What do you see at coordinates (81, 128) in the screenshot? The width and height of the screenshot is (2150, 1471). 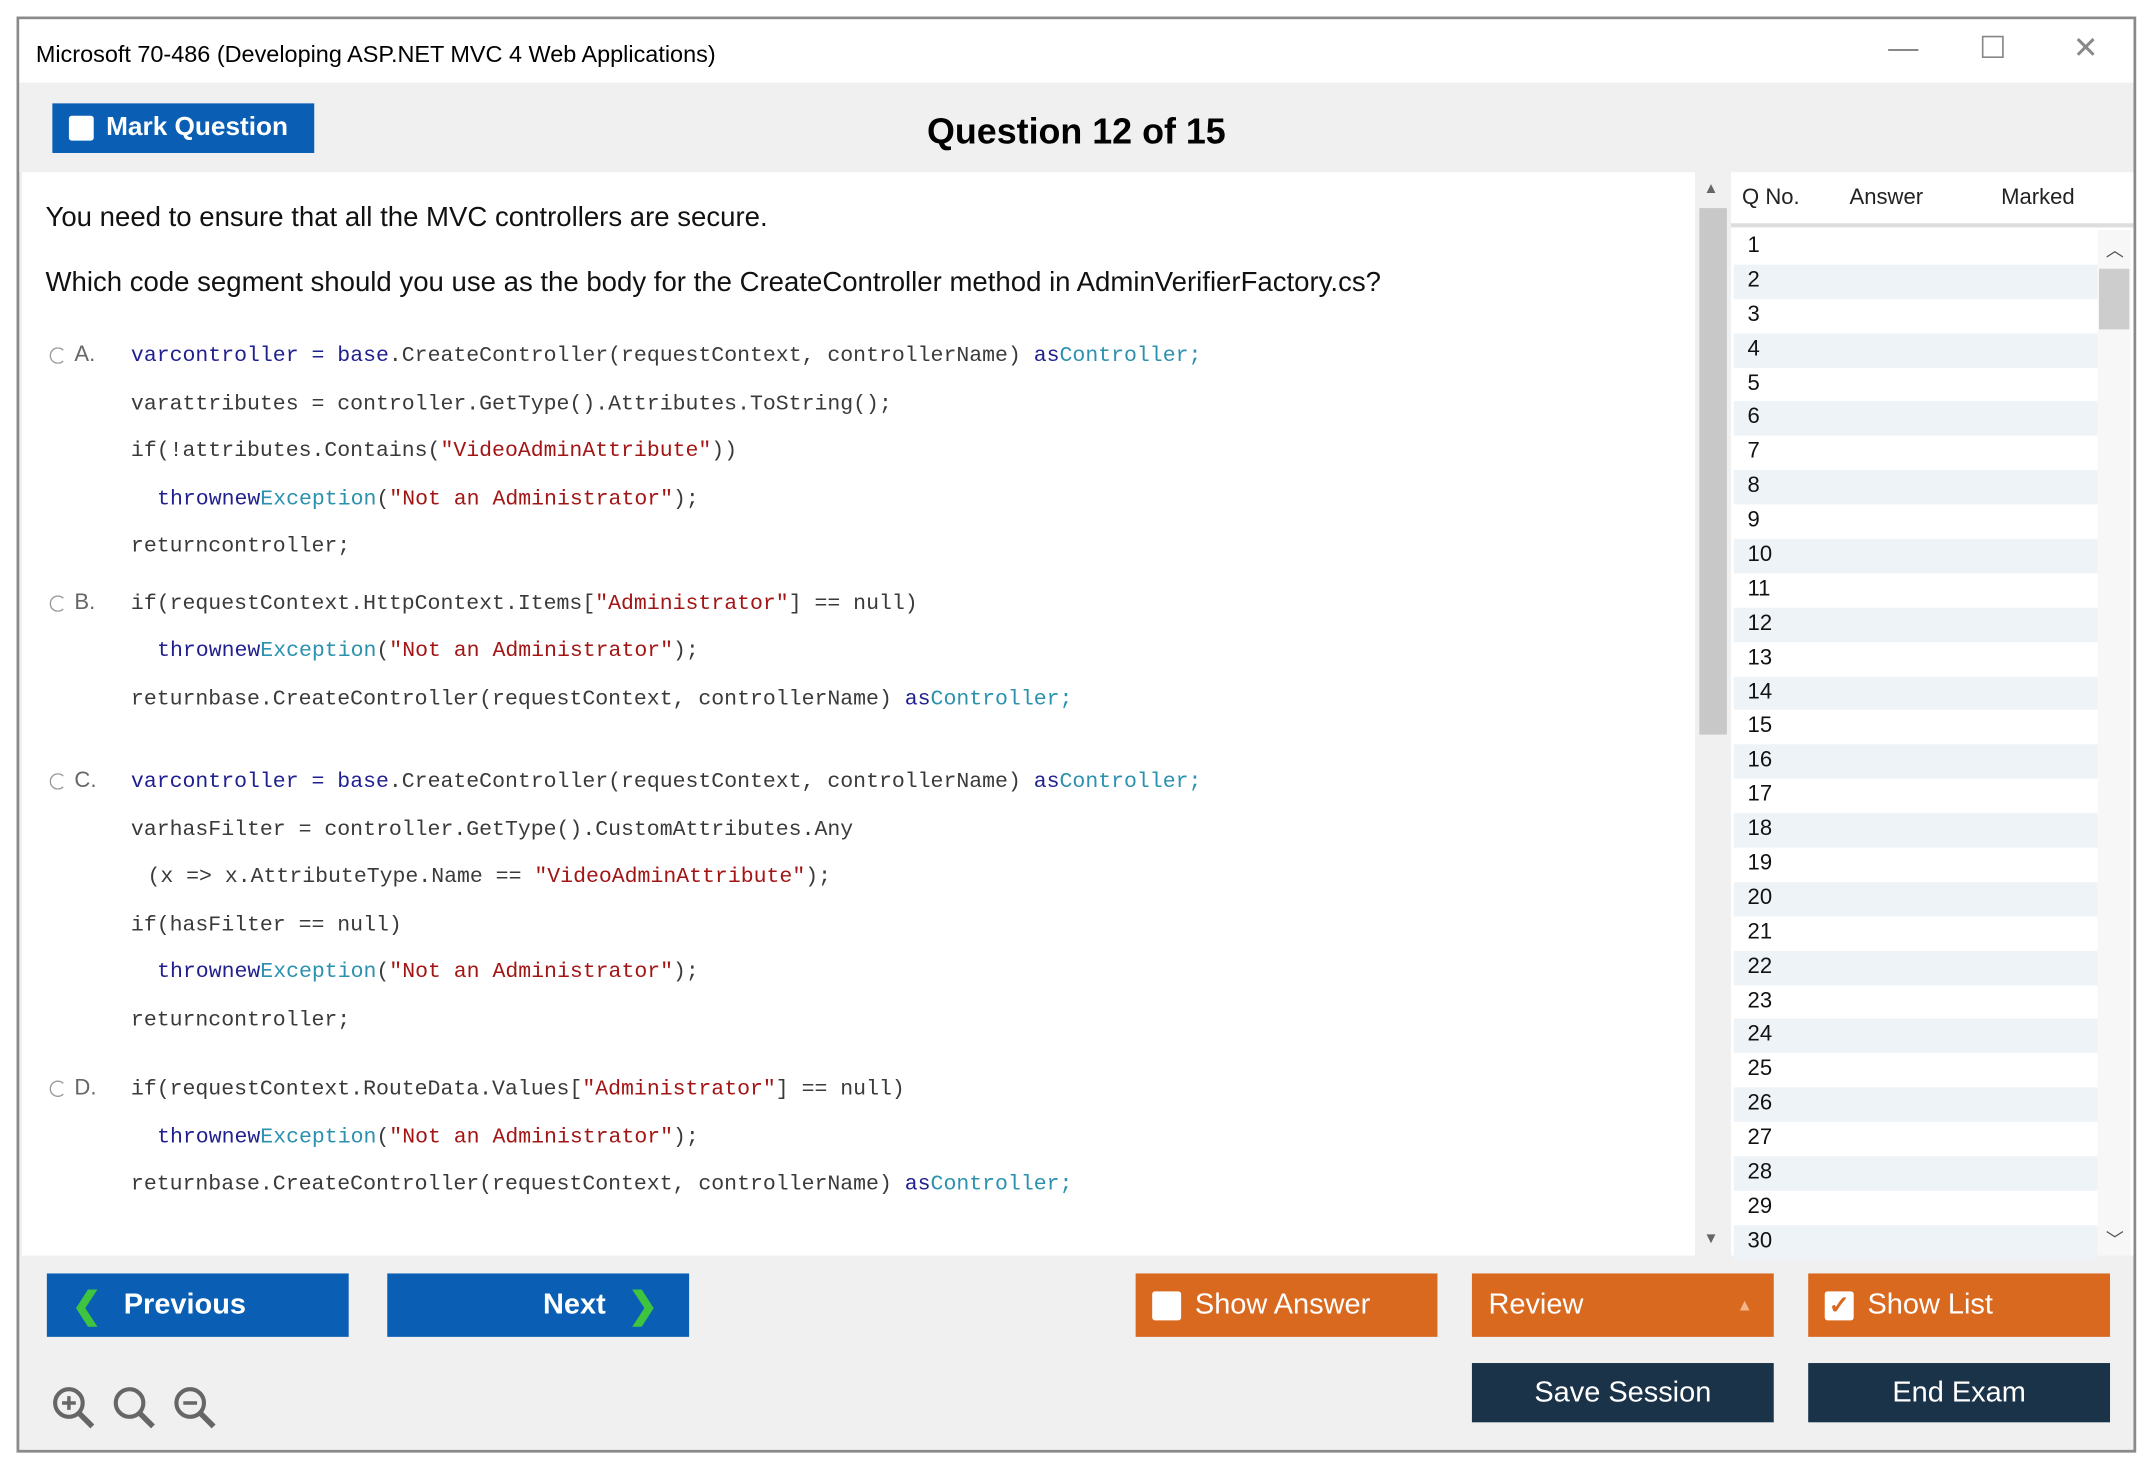 I see `checkbox-icon` at bounding box center [81, 128].